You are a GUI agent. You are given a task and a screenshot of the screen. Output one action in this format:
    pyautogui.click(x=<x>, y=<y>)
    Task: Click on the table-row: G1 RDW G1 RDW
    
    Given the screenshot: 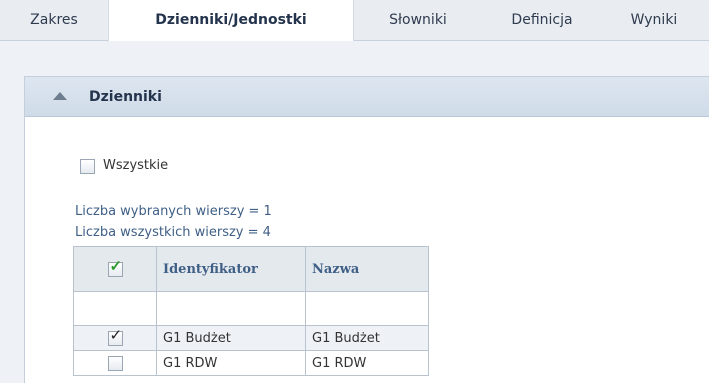 What is the action you would take?
    pyautogui.click(x=251, y=363)
    